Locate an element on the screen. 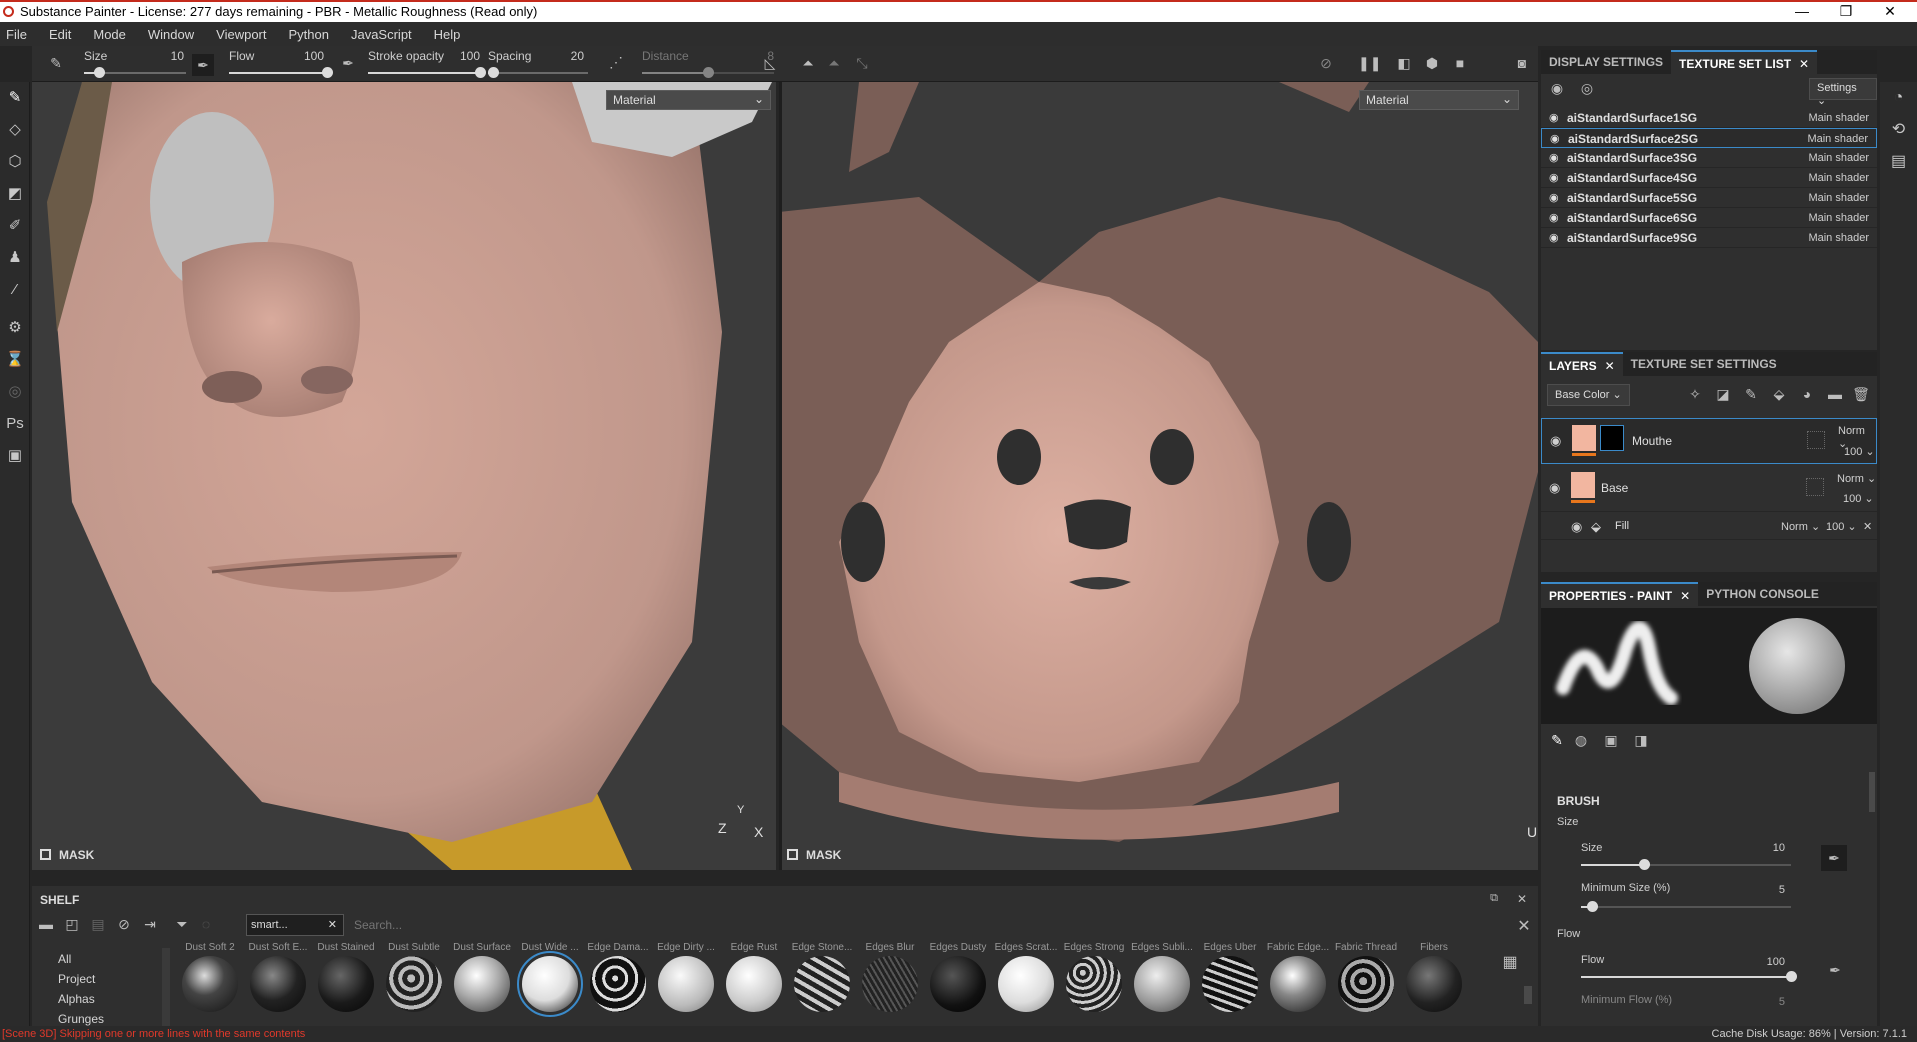 The height and width of the screenshot is (1042, 1917). geometry-mask-icon: ◩ is located at coordinates (15, 194).